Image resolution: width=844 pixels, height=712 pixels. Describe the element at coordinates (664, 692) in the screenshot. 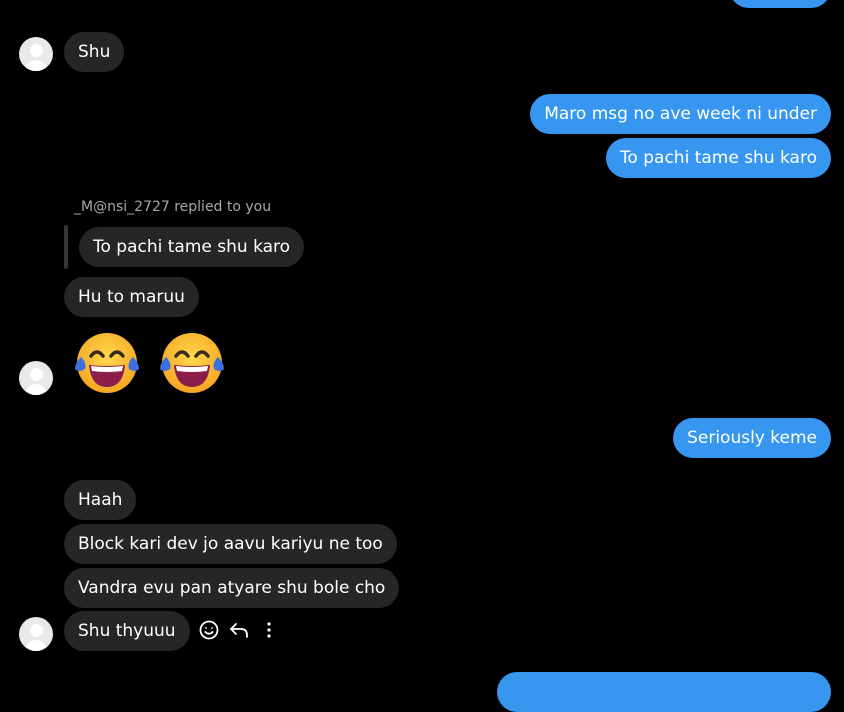

I see `cropped-sent-message-bottom` at that location.